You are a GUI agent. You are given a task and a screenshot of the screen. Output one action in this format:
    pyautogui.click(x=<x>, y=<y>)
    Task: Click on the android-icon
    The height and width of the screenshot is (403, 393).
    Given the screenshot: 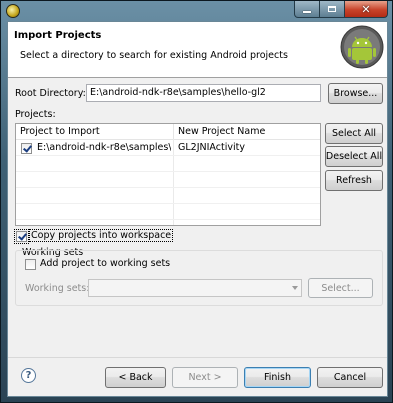 What is the action you would take?
    pyautogui.click(x=362, y=47)
    